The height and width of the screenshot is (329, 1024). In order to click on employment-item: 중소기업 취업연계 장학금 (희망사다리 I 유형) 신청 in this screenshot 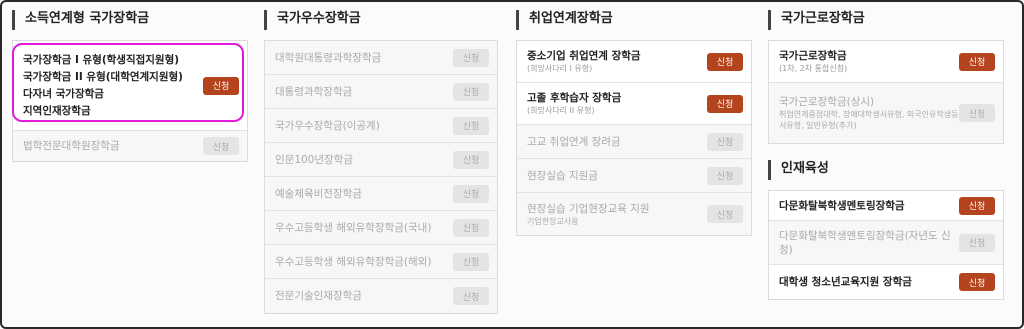, I will do `click(634, 62)`.